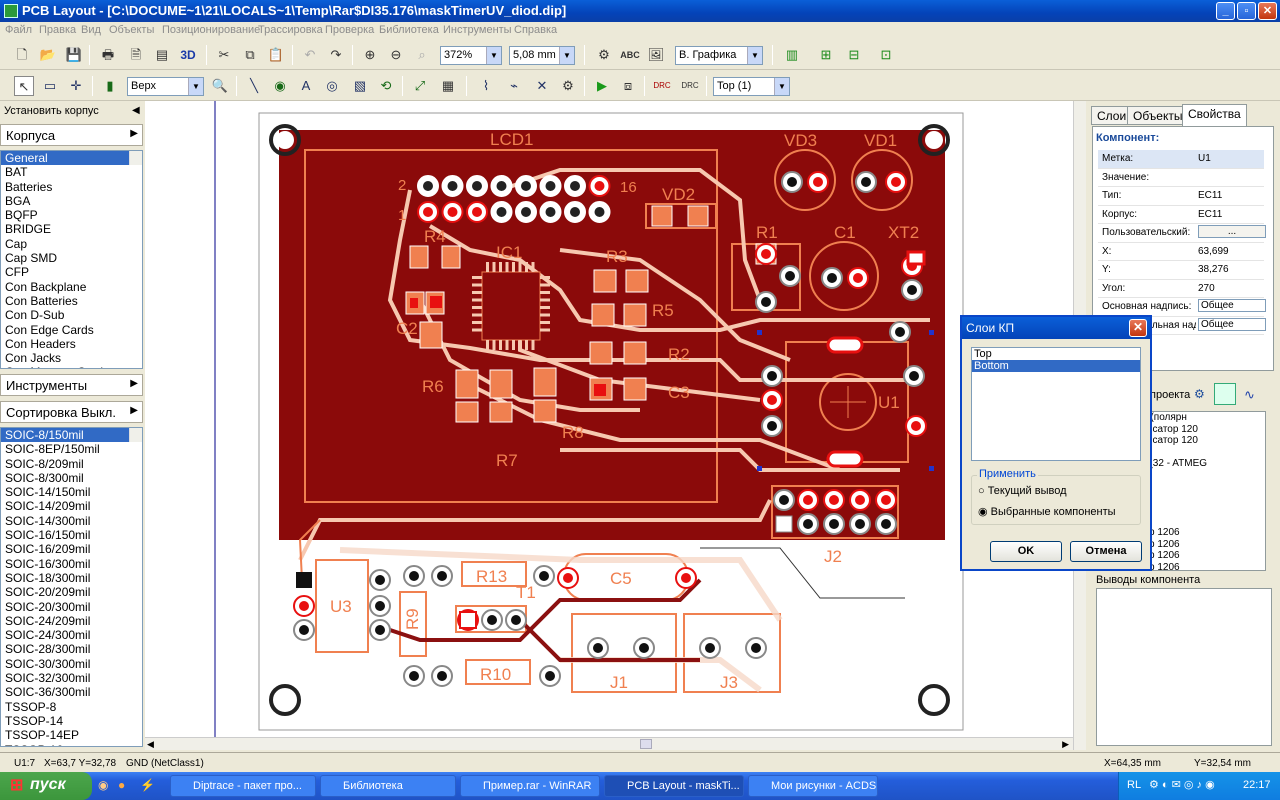  Describe the element at coordinates (57, 30) in the screenshot. I see `menu-edit: Правка` at that location.